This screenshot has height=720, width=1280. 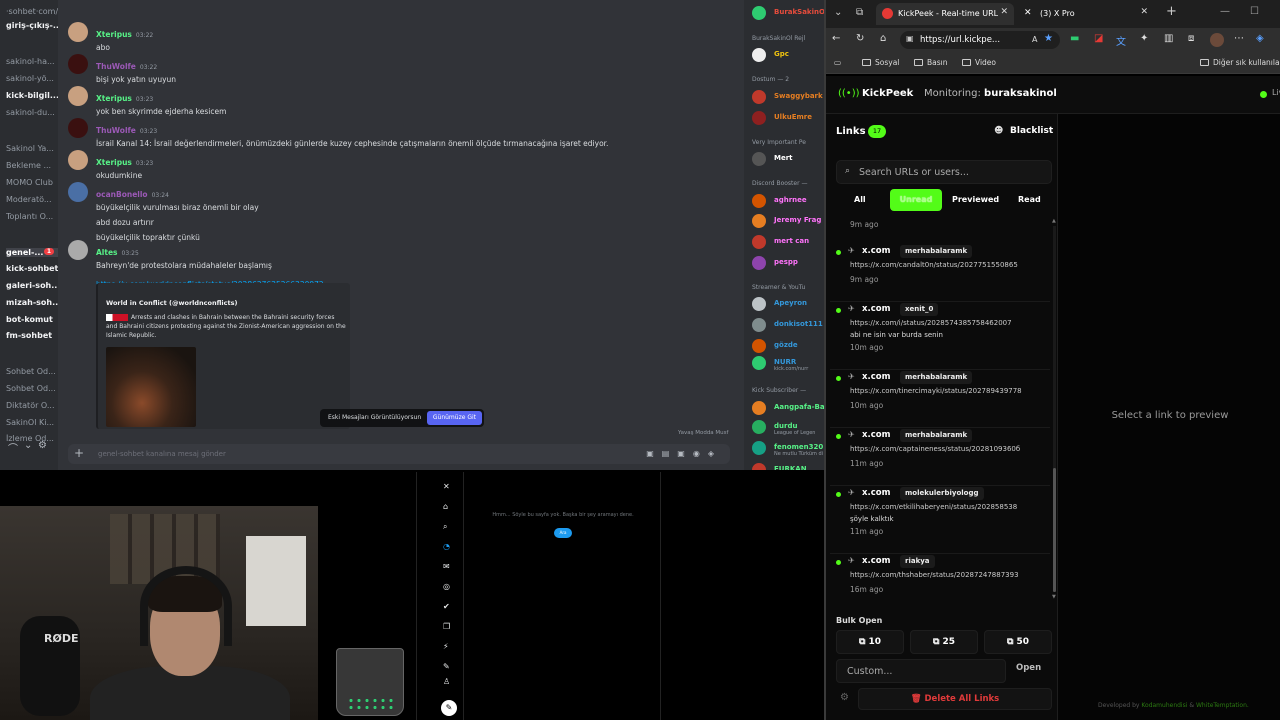 I want to click on search-box: ⌕, so click(x=944, y=172).